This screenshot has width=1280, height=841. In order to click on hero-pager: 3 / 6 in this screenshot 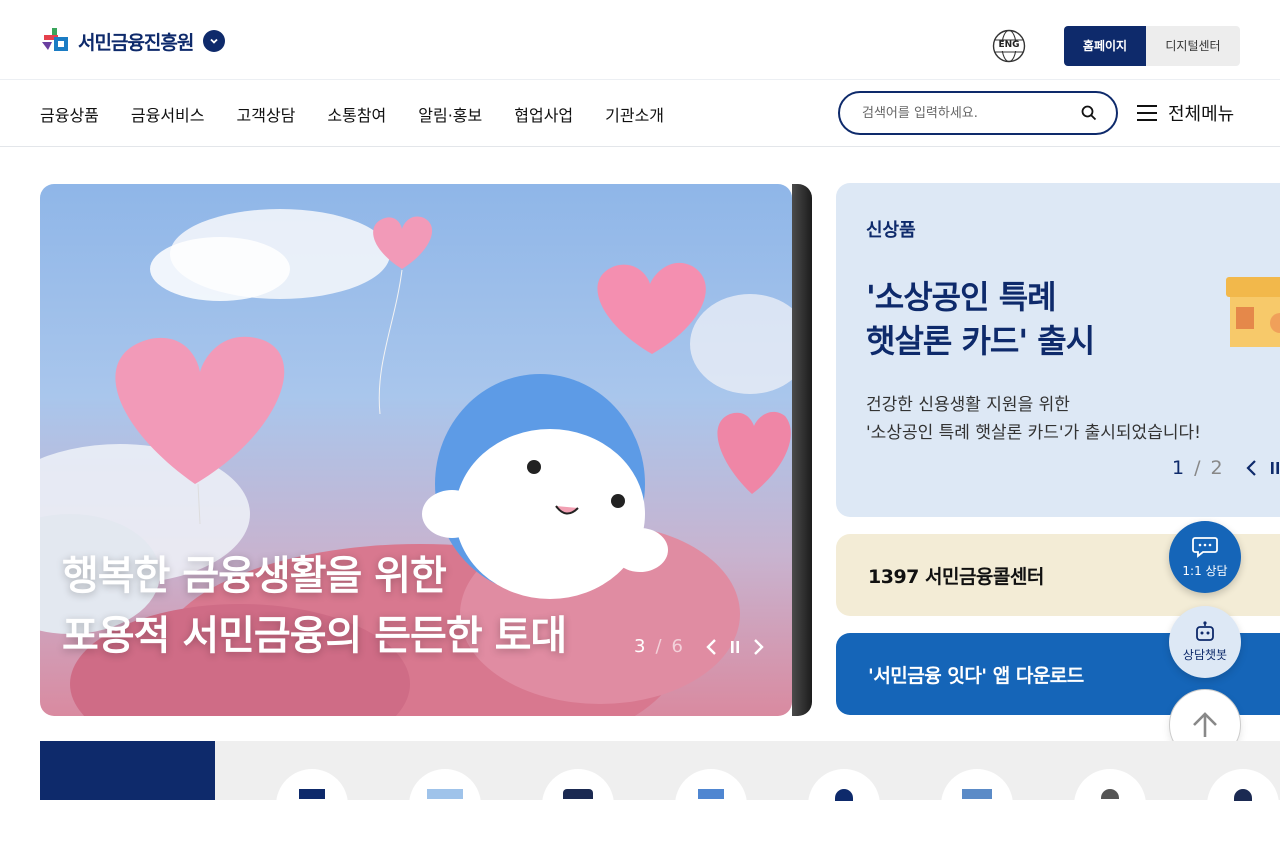, I will do `click(699, 646)`.